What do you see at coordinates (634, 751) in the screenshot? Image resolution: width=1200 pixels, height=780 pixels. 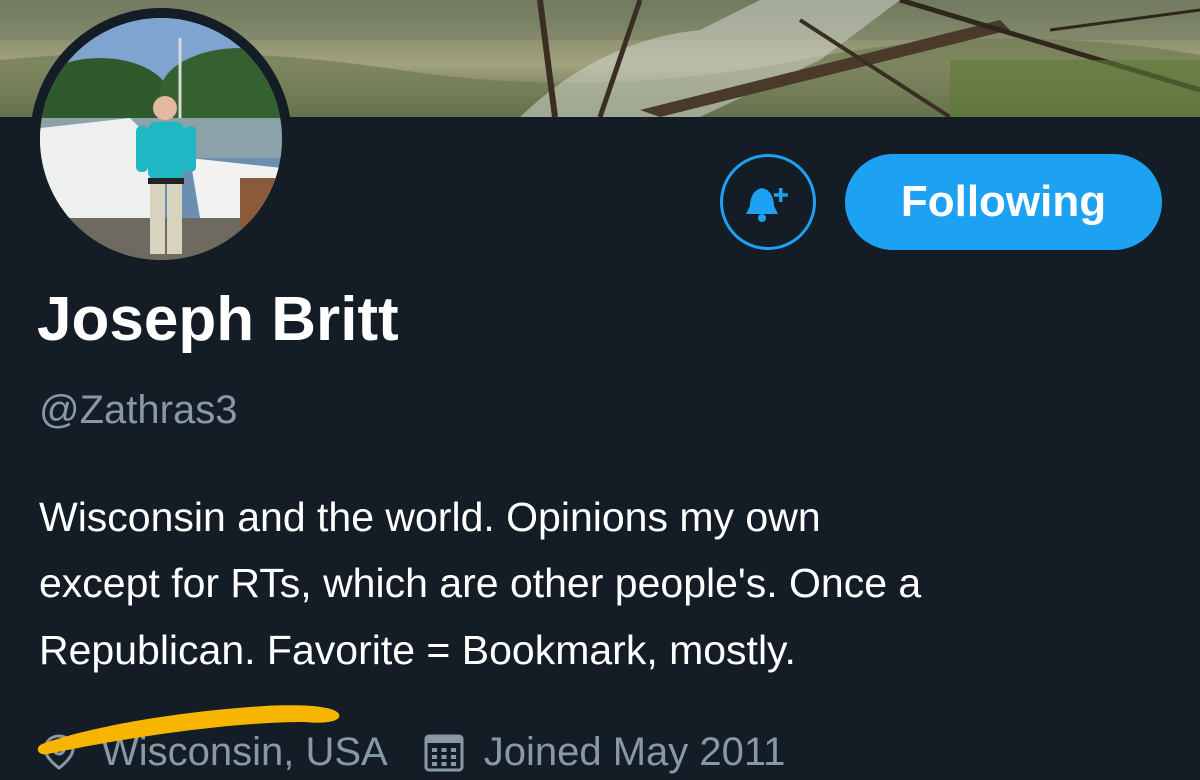 I see `profile-joined-date: Joined May 2011` at bounding box center [634, 751].